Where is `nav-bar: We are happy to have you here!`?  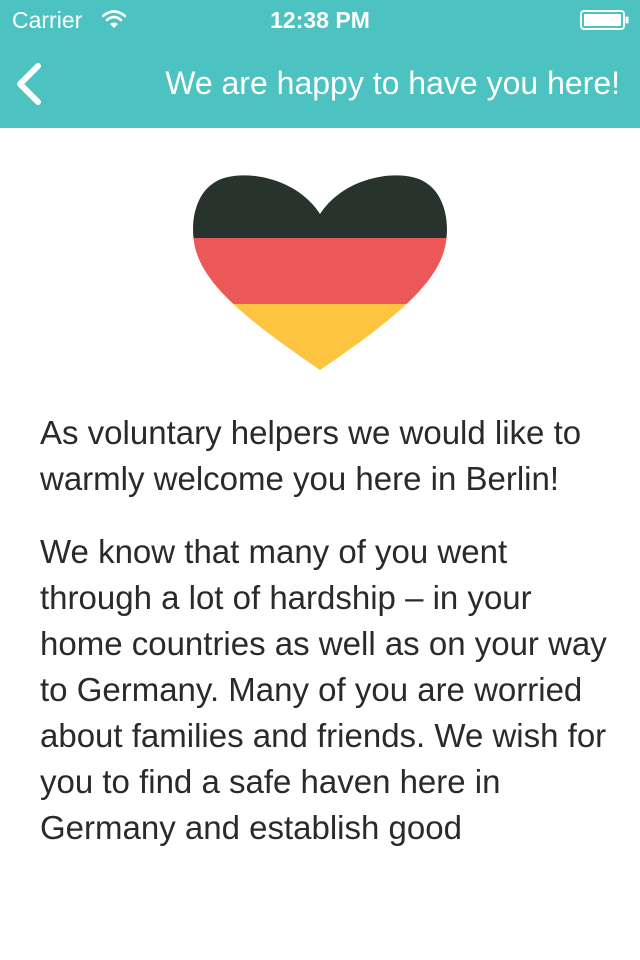 nav-bar: We are happy to have you here! is located at coordinates (320, 84).